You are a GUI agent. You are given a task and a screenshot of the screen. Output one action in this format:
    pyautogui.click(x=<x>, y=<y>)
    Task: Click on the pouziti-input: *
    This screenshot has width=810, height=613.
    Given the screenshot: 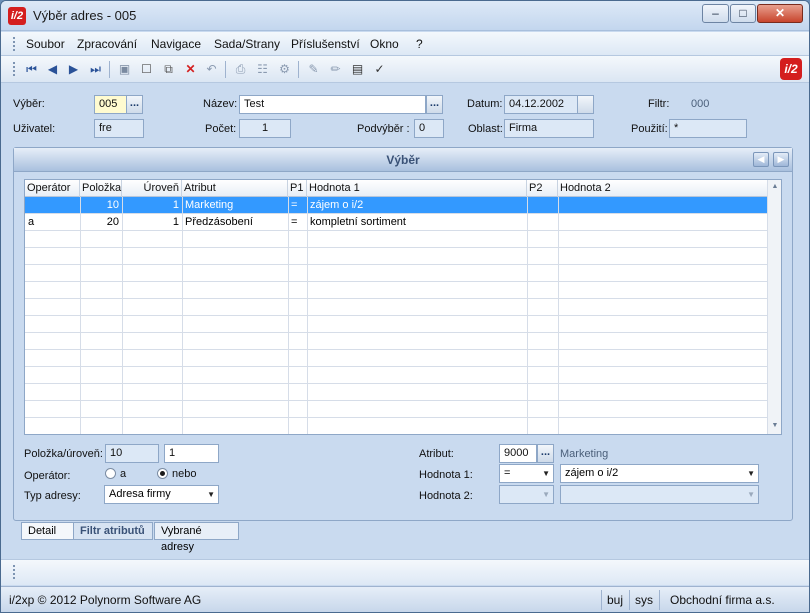 What is the action you would take?
    pyautogui.click(x=708, y=128)
    